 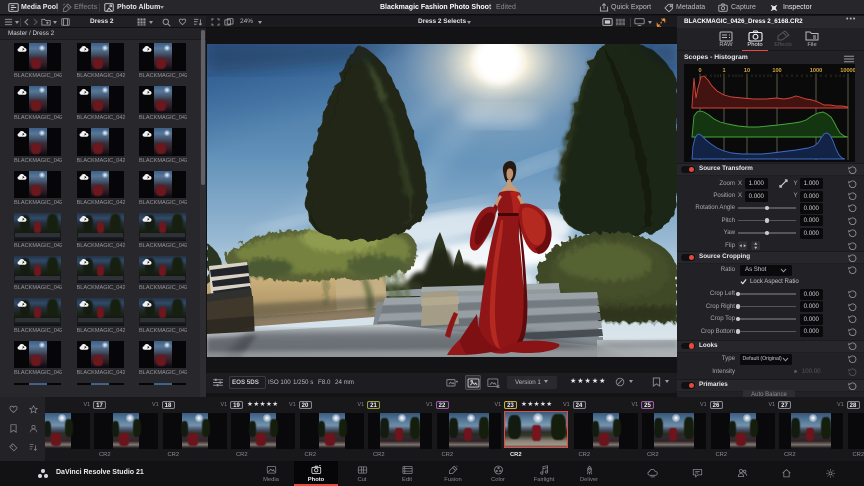 What do you see at coordinates (699, 71) in the screenshot?
I see `svg-text: 0` at bounding box center [699, 71].